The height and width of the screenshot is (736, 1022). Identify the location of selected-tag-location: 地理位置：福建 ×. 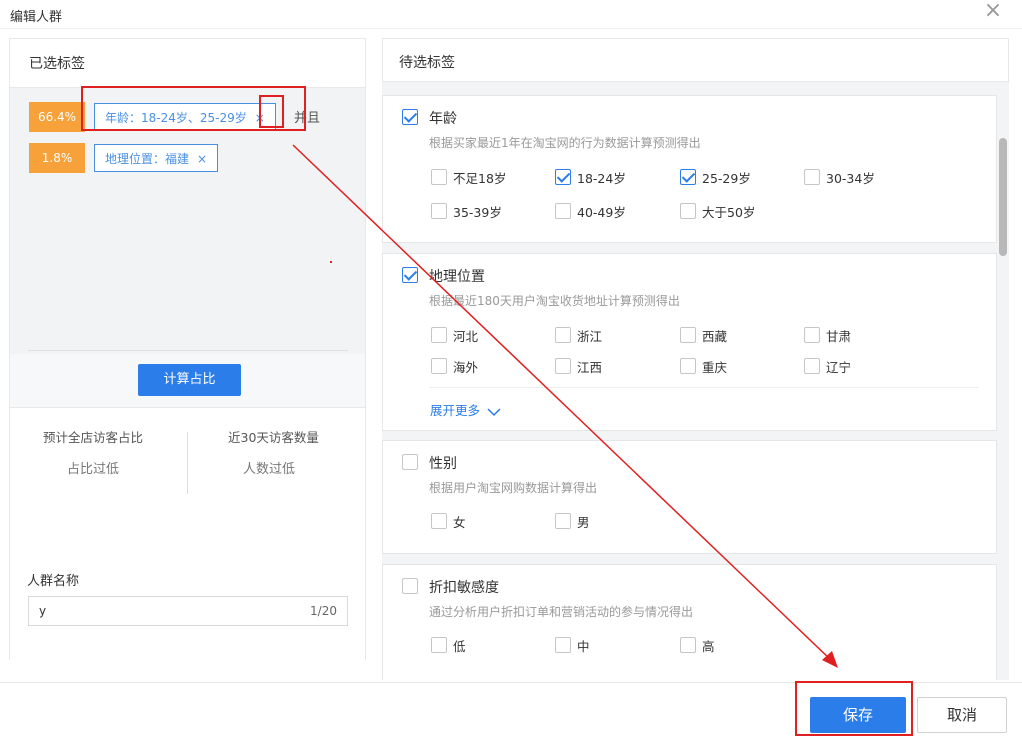
(156, 158).